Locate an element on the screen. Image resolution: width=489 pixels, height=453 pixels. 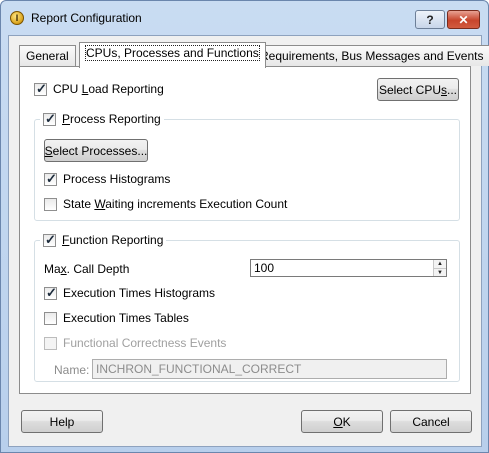
title-help-button: ? is located at coordinates (430, 19).